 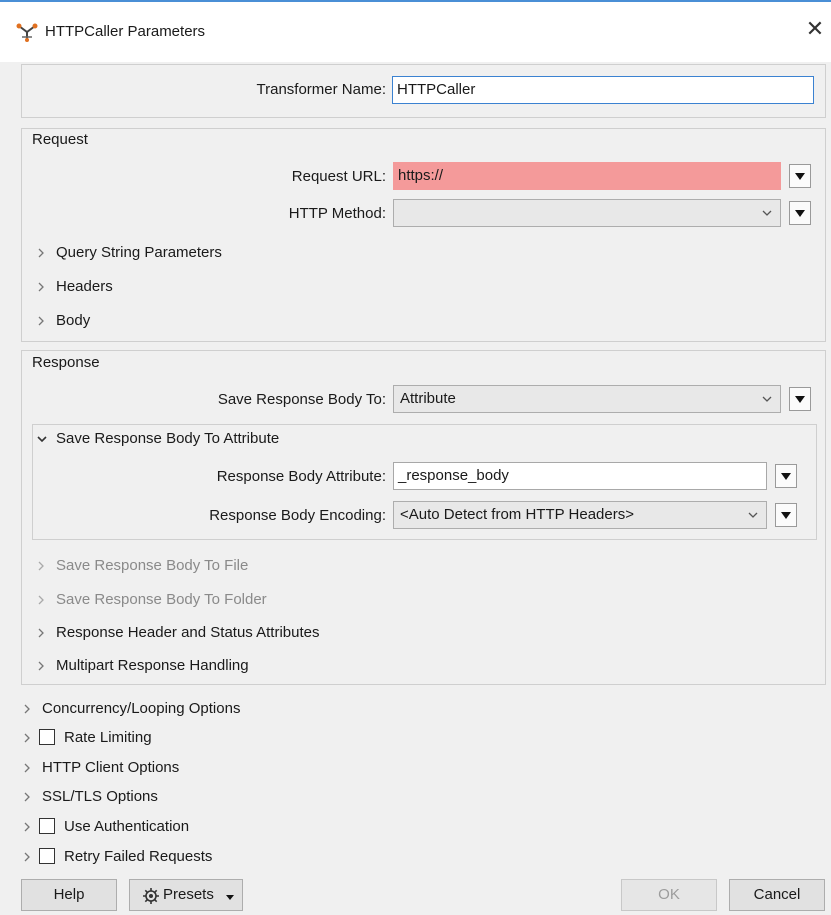 I want to click on request-url-label: Request URL:, so click(x=338, y=176).